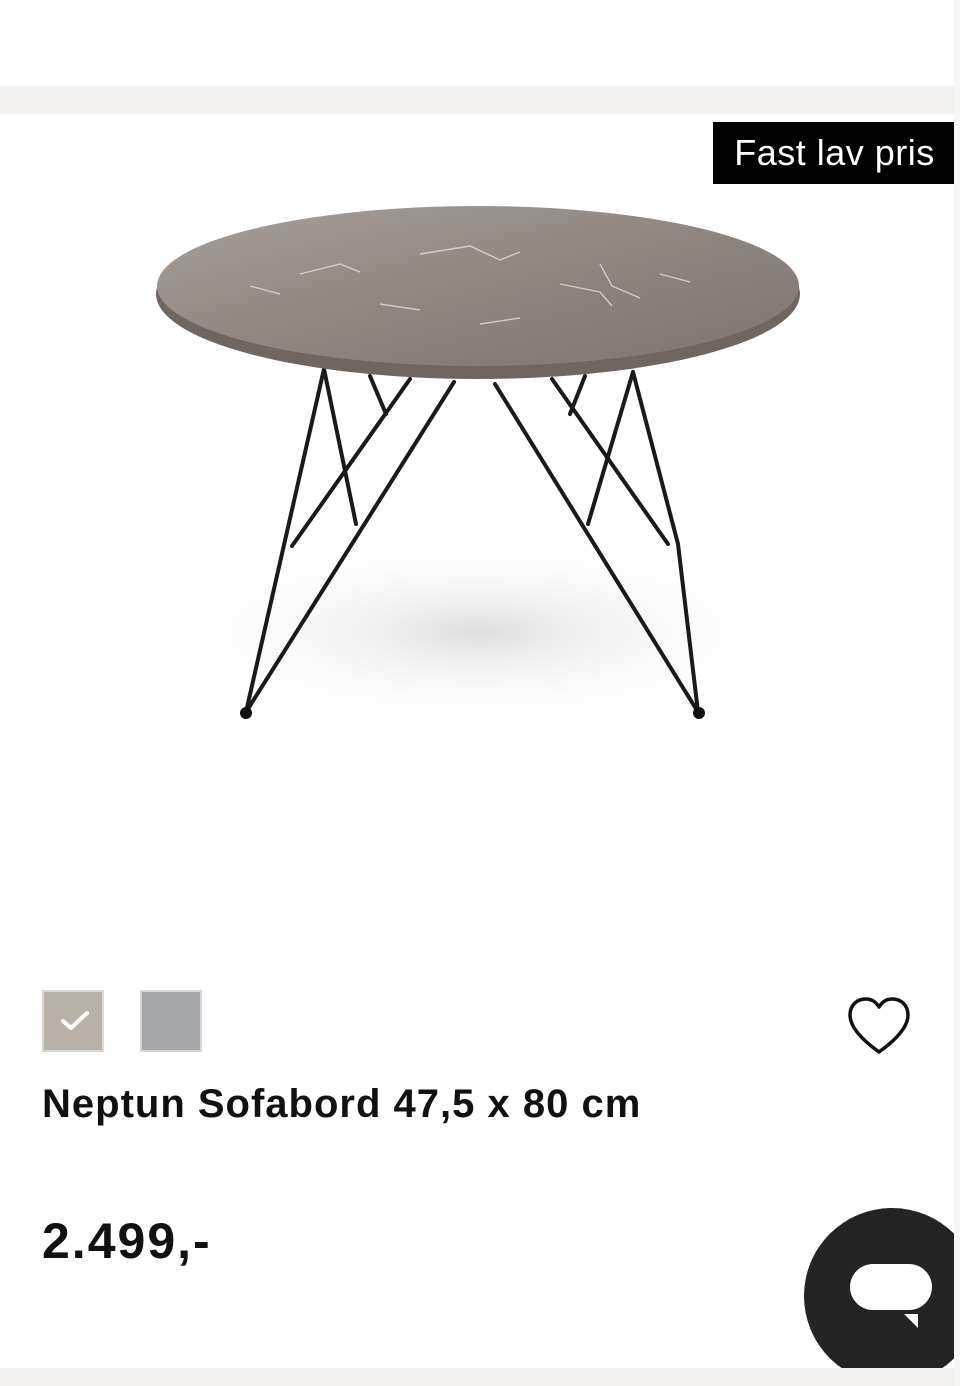  Describe the element at coordinates (171, 1021) in the screenshot. I see `color-swatch` at that location.